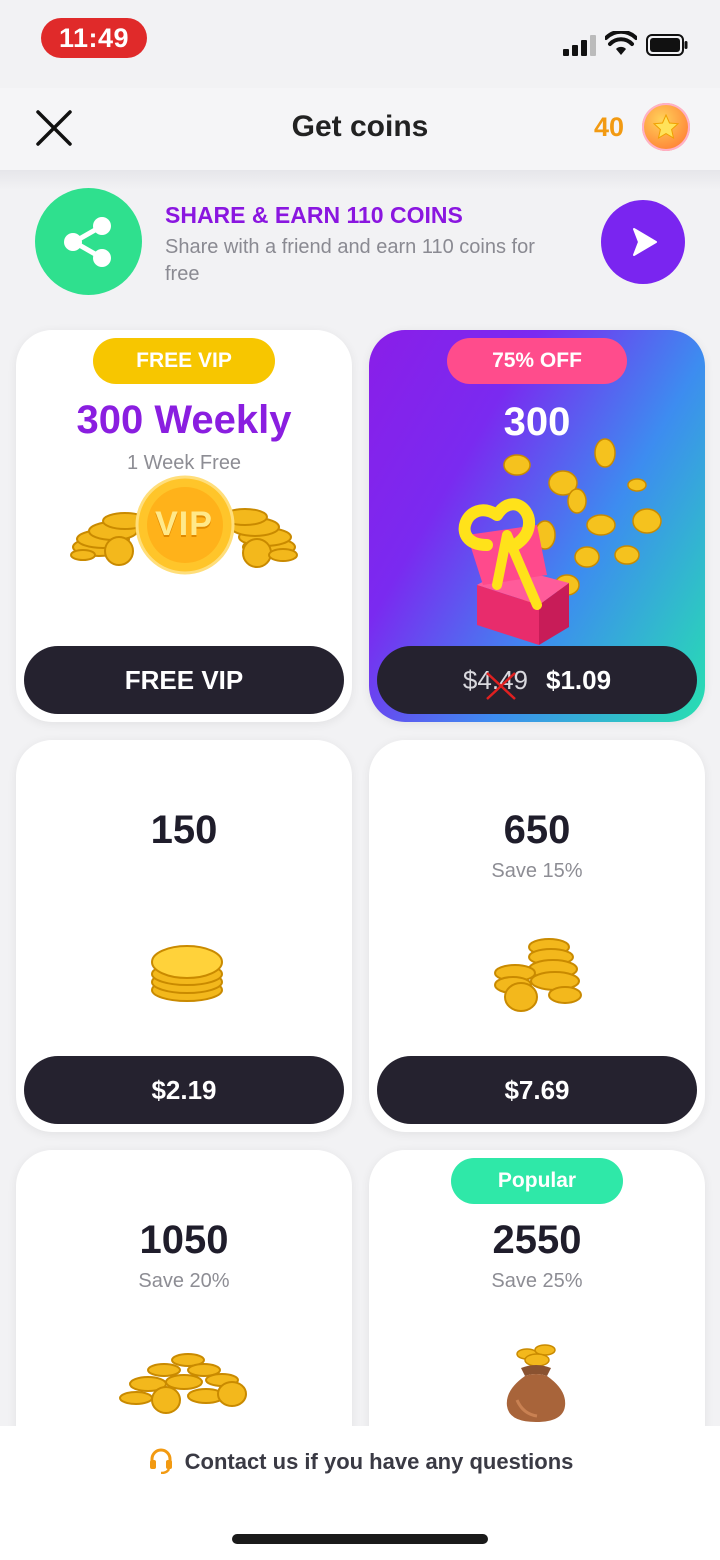 The width and height of the screenshot is (720, 1560). I want to click on buy-150-button: $2.19, so click(184, 1090).